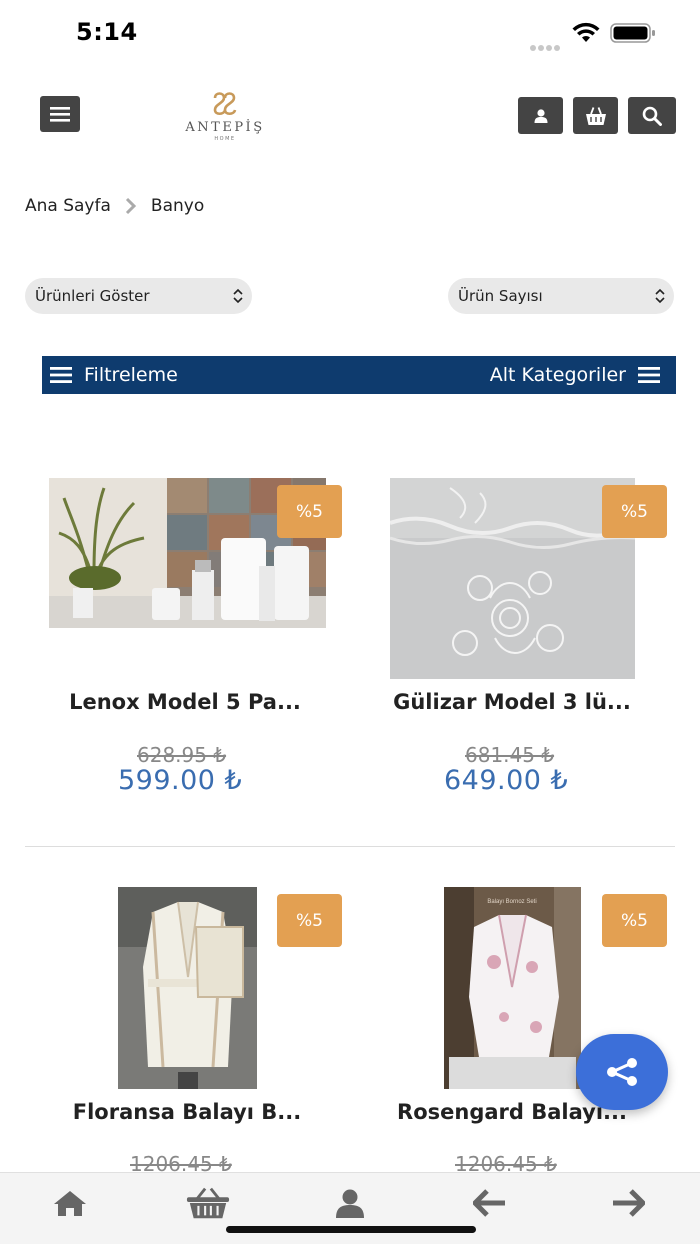 This screenshot has width=700, height=1244. What do you see at coordinates (225, 127) in the screenshot?
I see `logo-text: ANTEPİŞ` at bounding box center [225, 127].